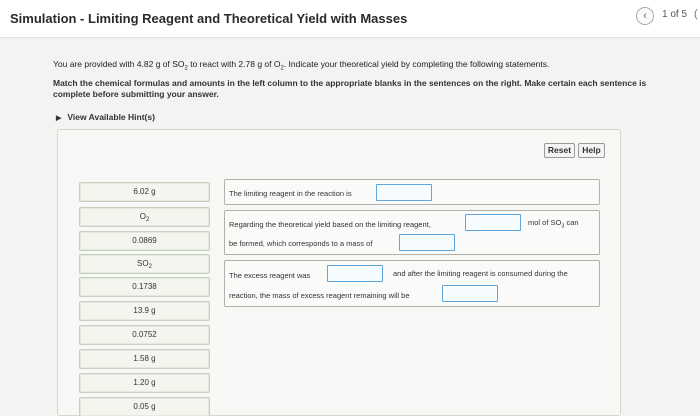 The height and width of the screenshot is (416, 700). I want to click on option-chip: 0.0869, so click(144, 241).